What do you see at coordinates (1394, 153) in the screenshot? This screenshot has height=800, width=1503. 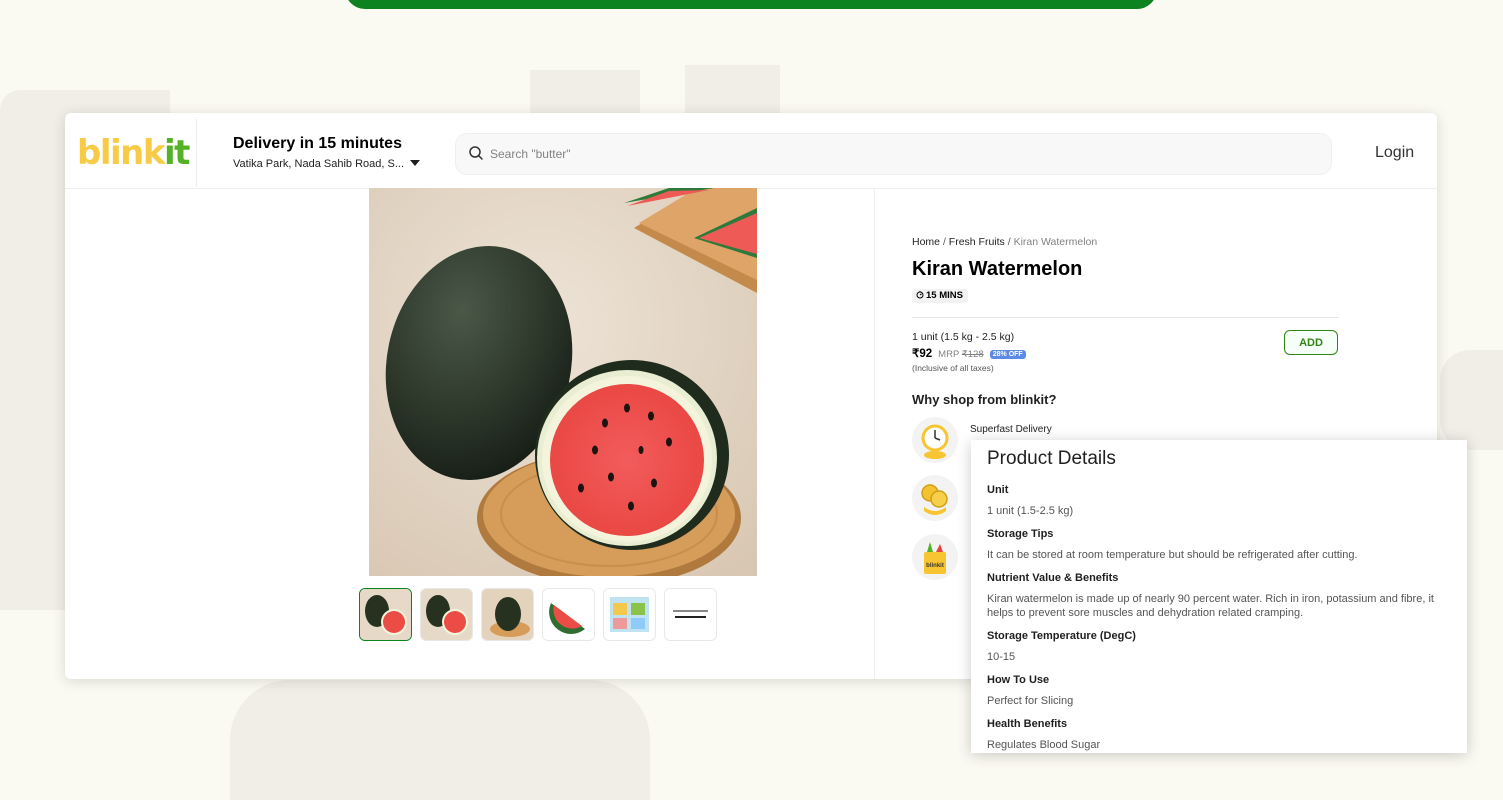 I see `login-button: Login` at bounding box center [1394, 153].